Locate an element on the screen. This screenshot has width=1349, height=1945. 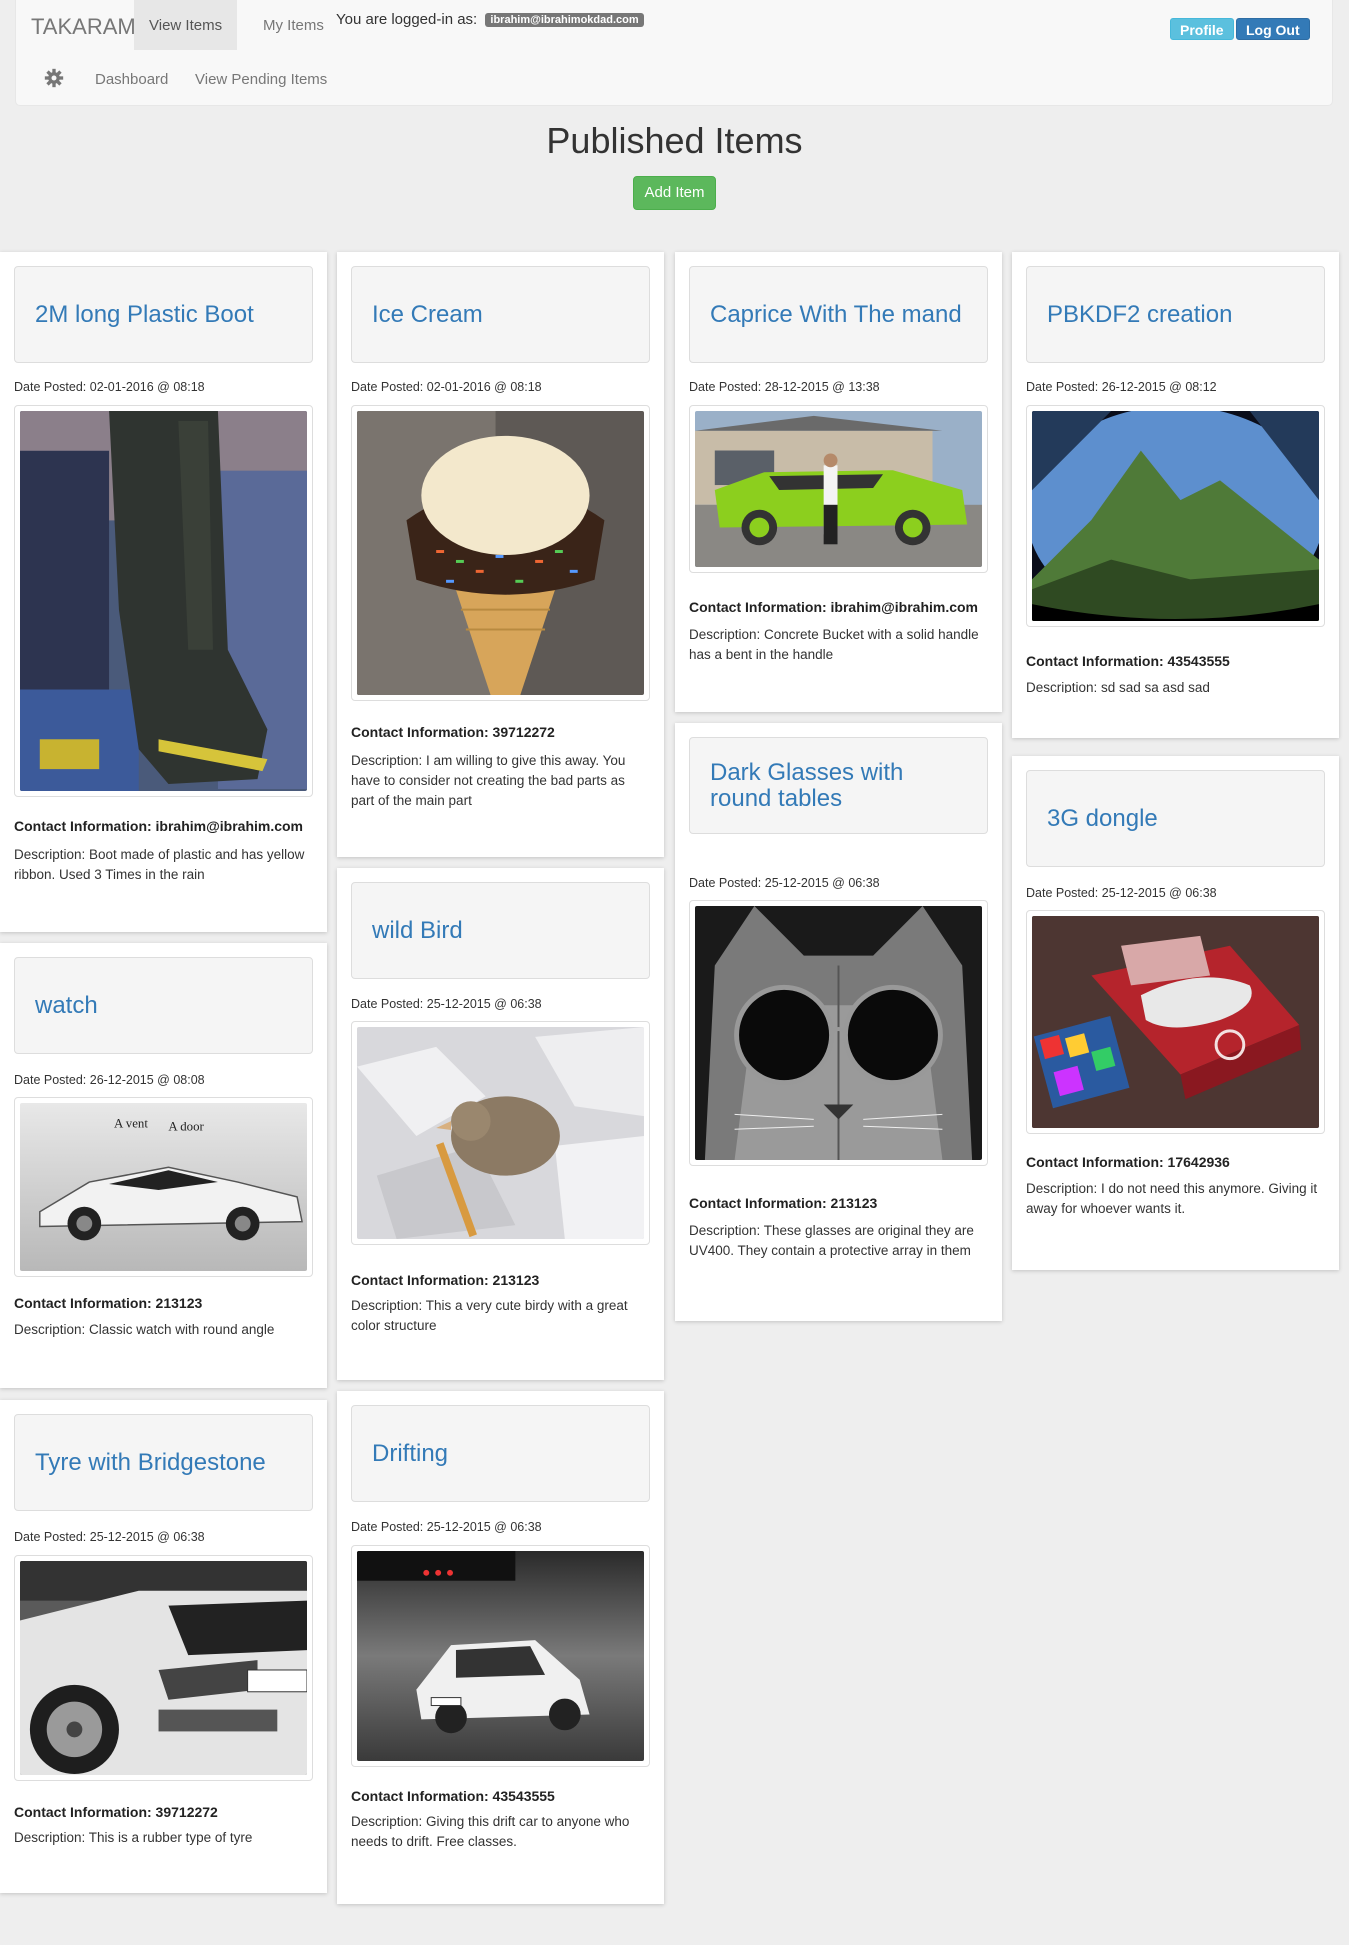
boot-photo is located at coordinates (163, 601).